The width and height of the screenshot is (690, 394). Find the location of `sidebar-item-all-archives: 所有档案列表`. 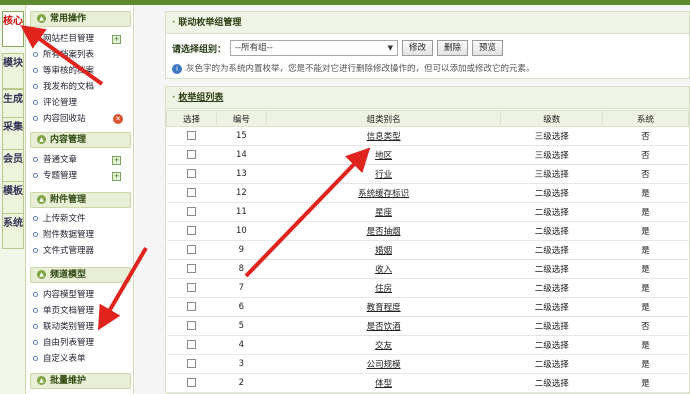

sidebar-item-all-archives: 所有档案列表 is located at coordinates (82, 55).